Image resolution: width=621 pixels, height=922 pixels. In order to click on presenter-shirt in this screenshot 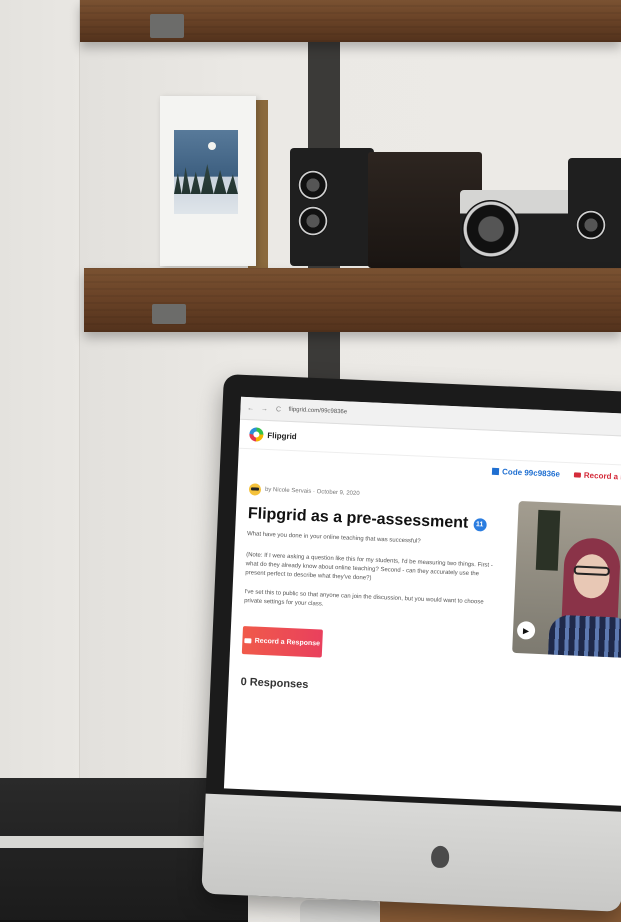, I will do `click(584, 636)`.